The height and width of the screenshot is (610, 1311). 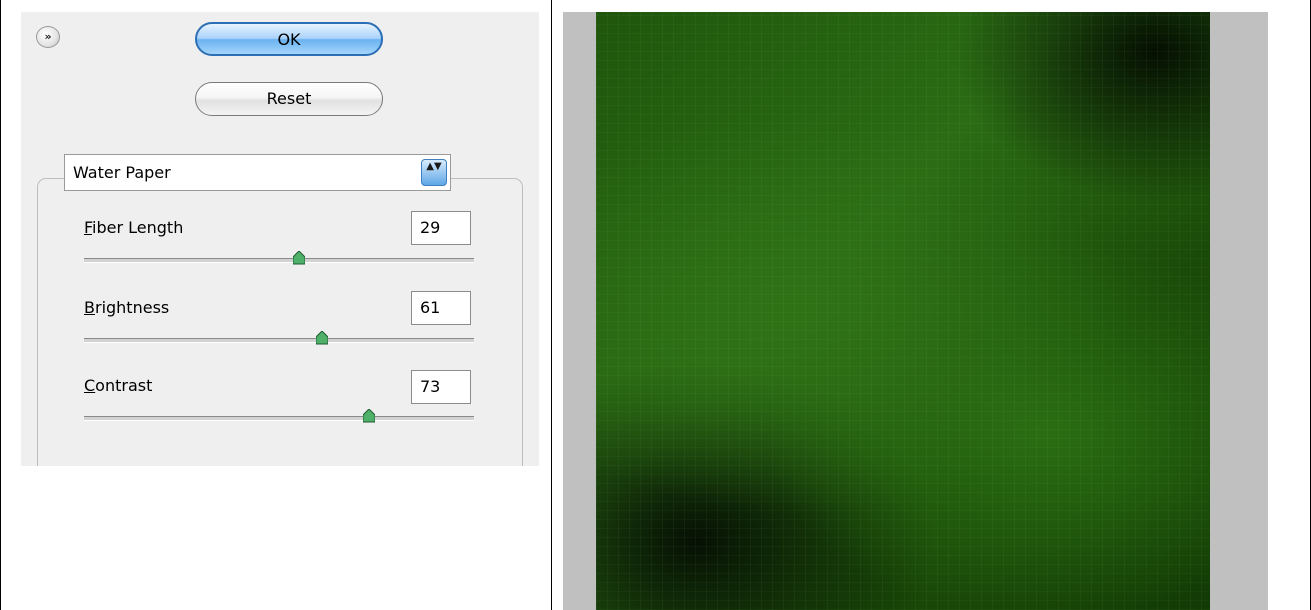 I want to click on fiber-length-label: Fiber Length, so click(x=134, y=227).